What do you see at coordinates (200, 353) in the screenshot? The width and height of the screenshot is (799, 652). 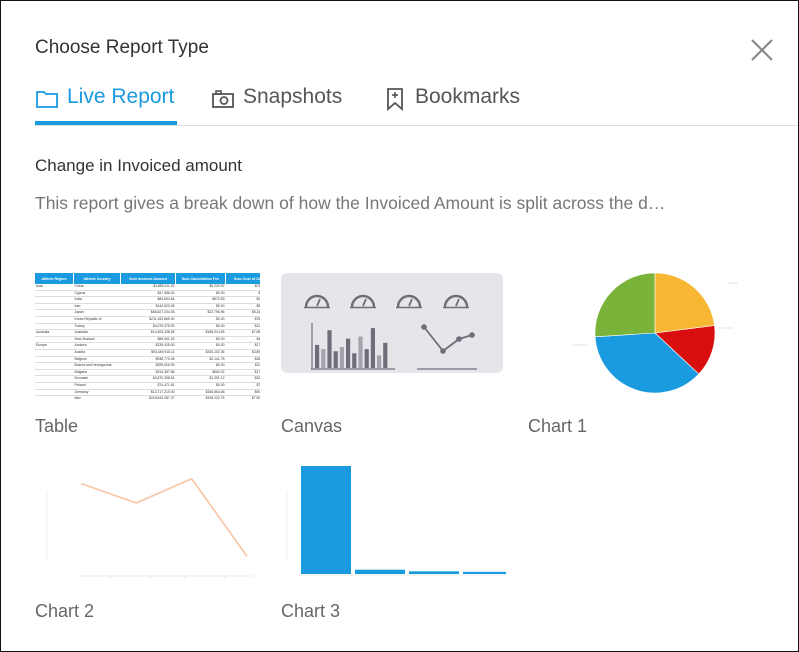 I see `table-preview-cell: $330,102.36` at bounding box center [200, 353].